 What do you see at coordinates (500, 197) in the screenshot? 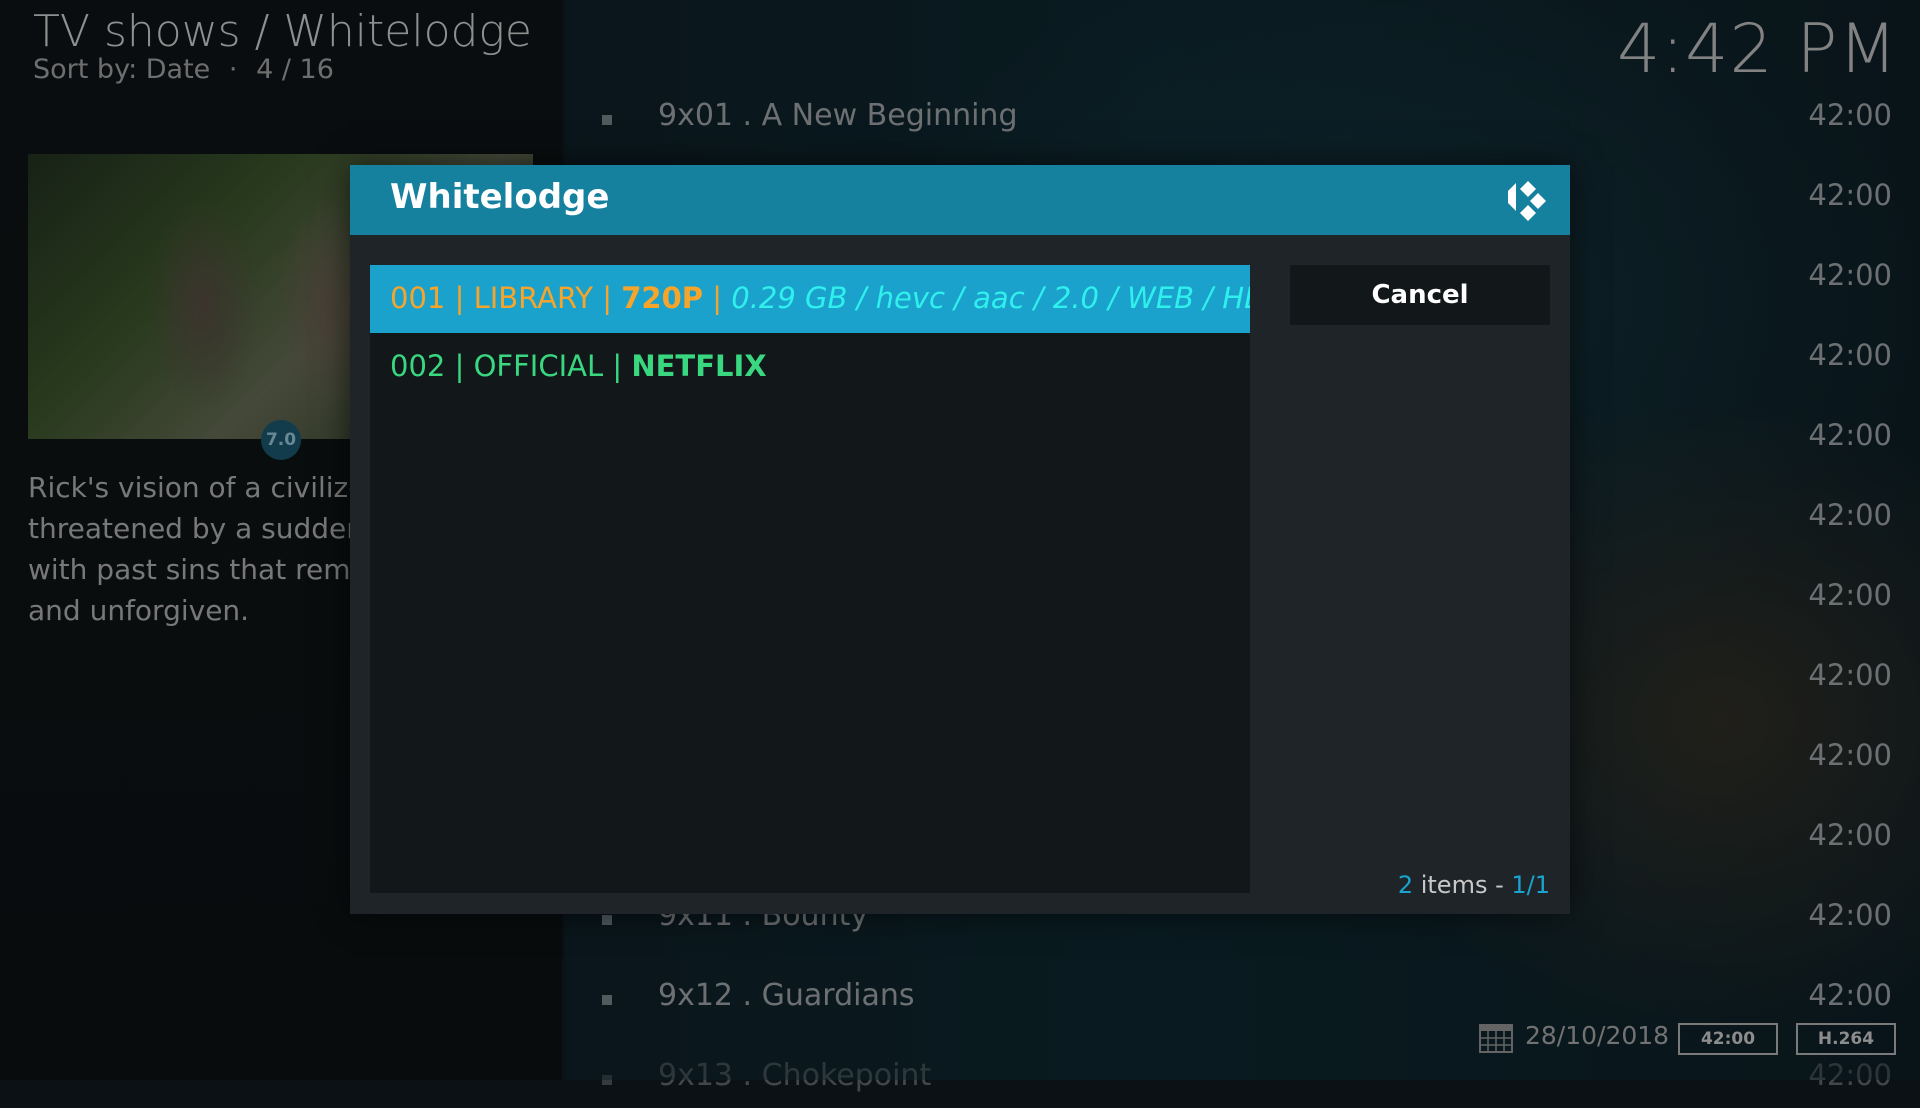
I see `dialog-title: Whitelodge` at bounding box center [500, 197].